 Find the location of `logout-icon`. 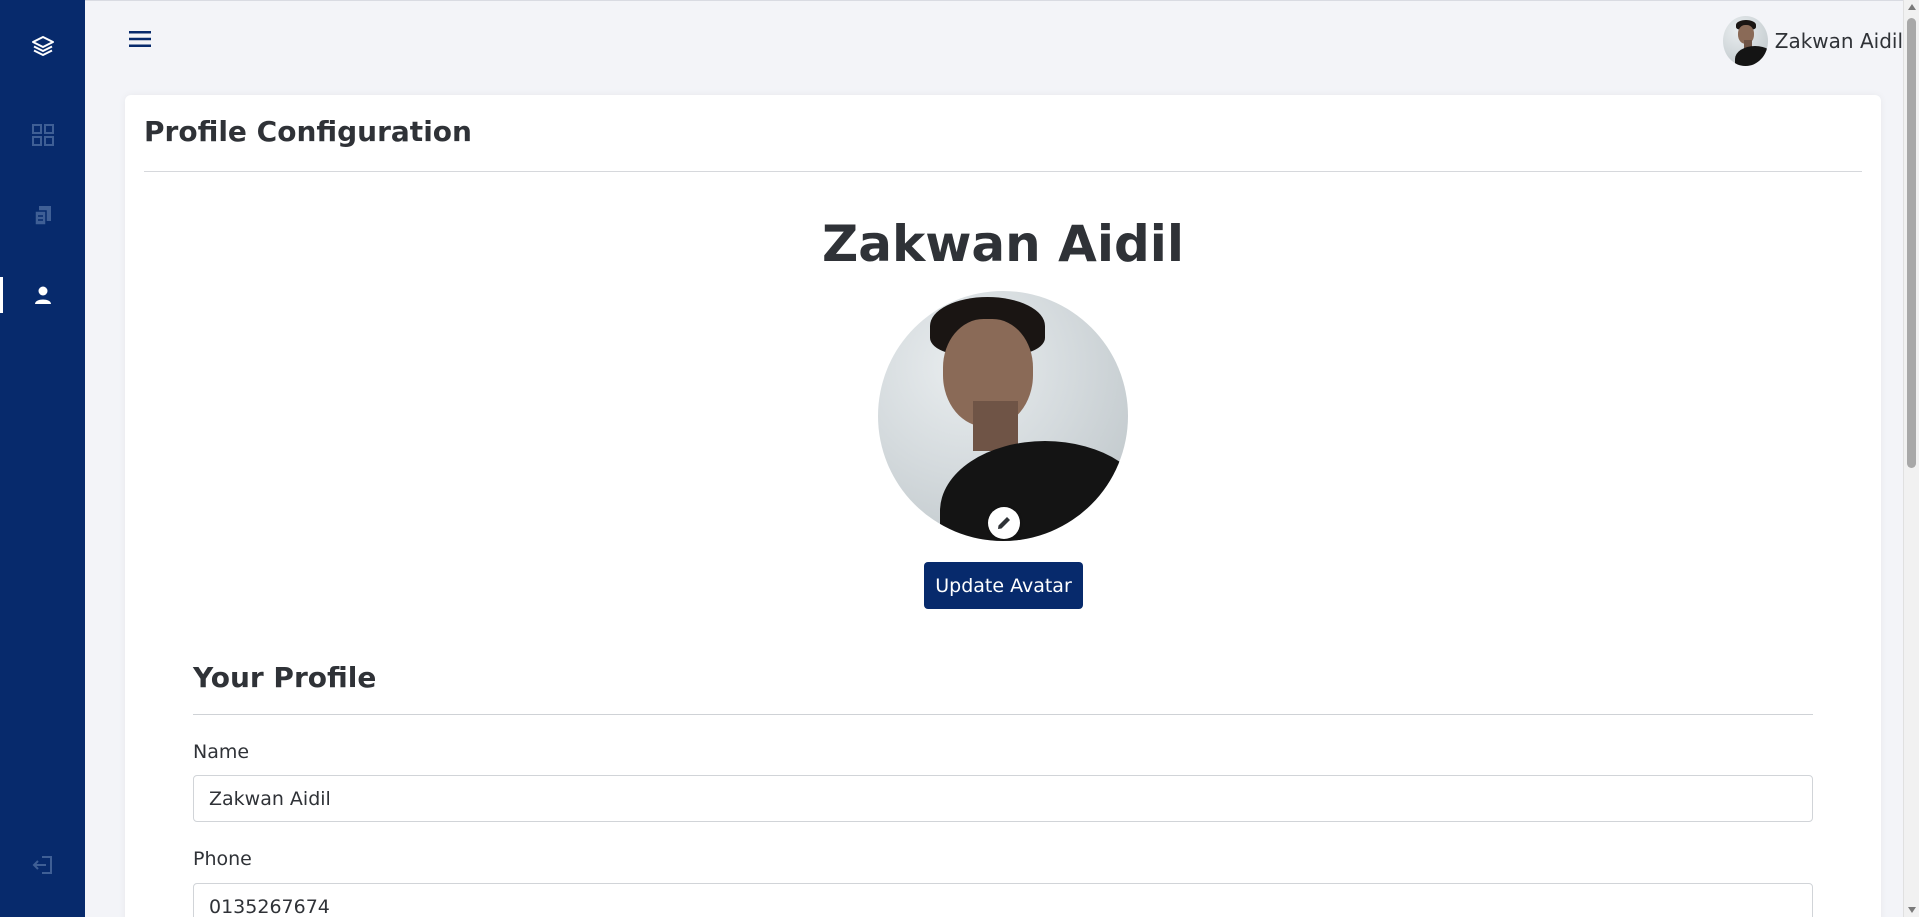

logout-icon is located at coordinates (42, 865).